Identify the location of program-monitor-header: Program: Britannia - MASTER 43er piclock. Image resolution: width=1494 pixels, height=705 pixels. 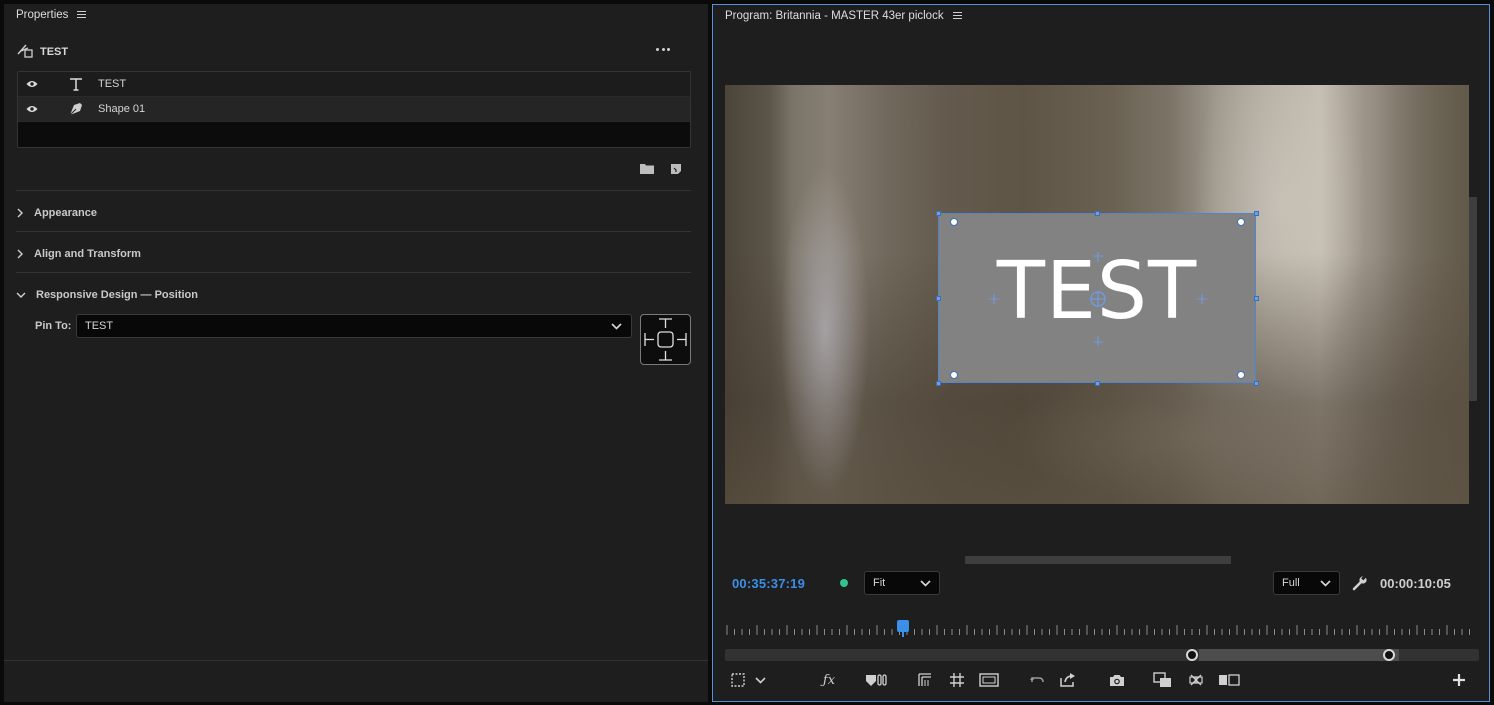
(838, 16).